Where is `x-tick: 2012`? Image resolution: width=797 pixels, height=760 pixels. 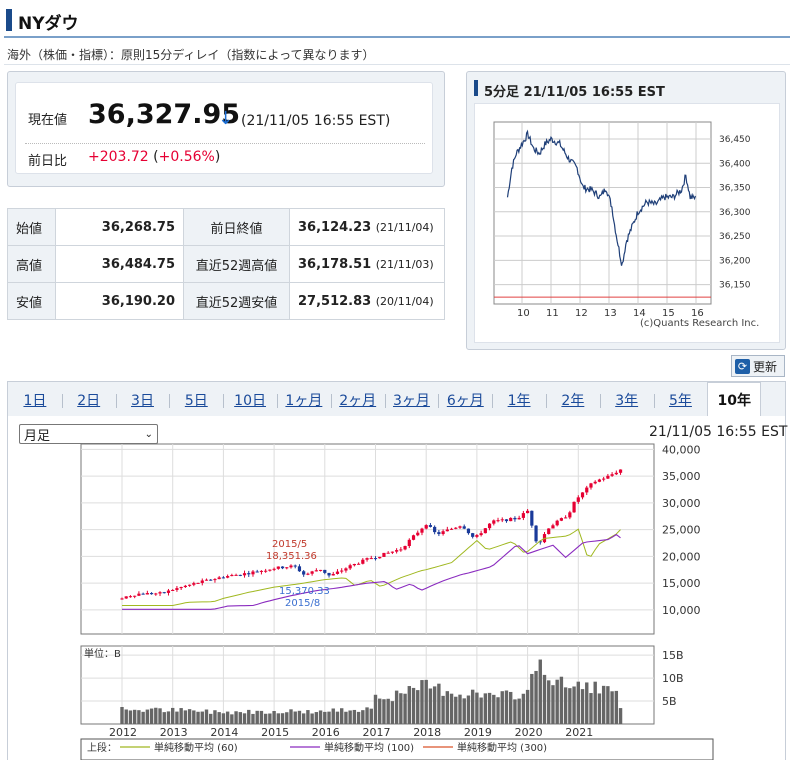 x-tick: 2012 is located at coordinates (123, 732).